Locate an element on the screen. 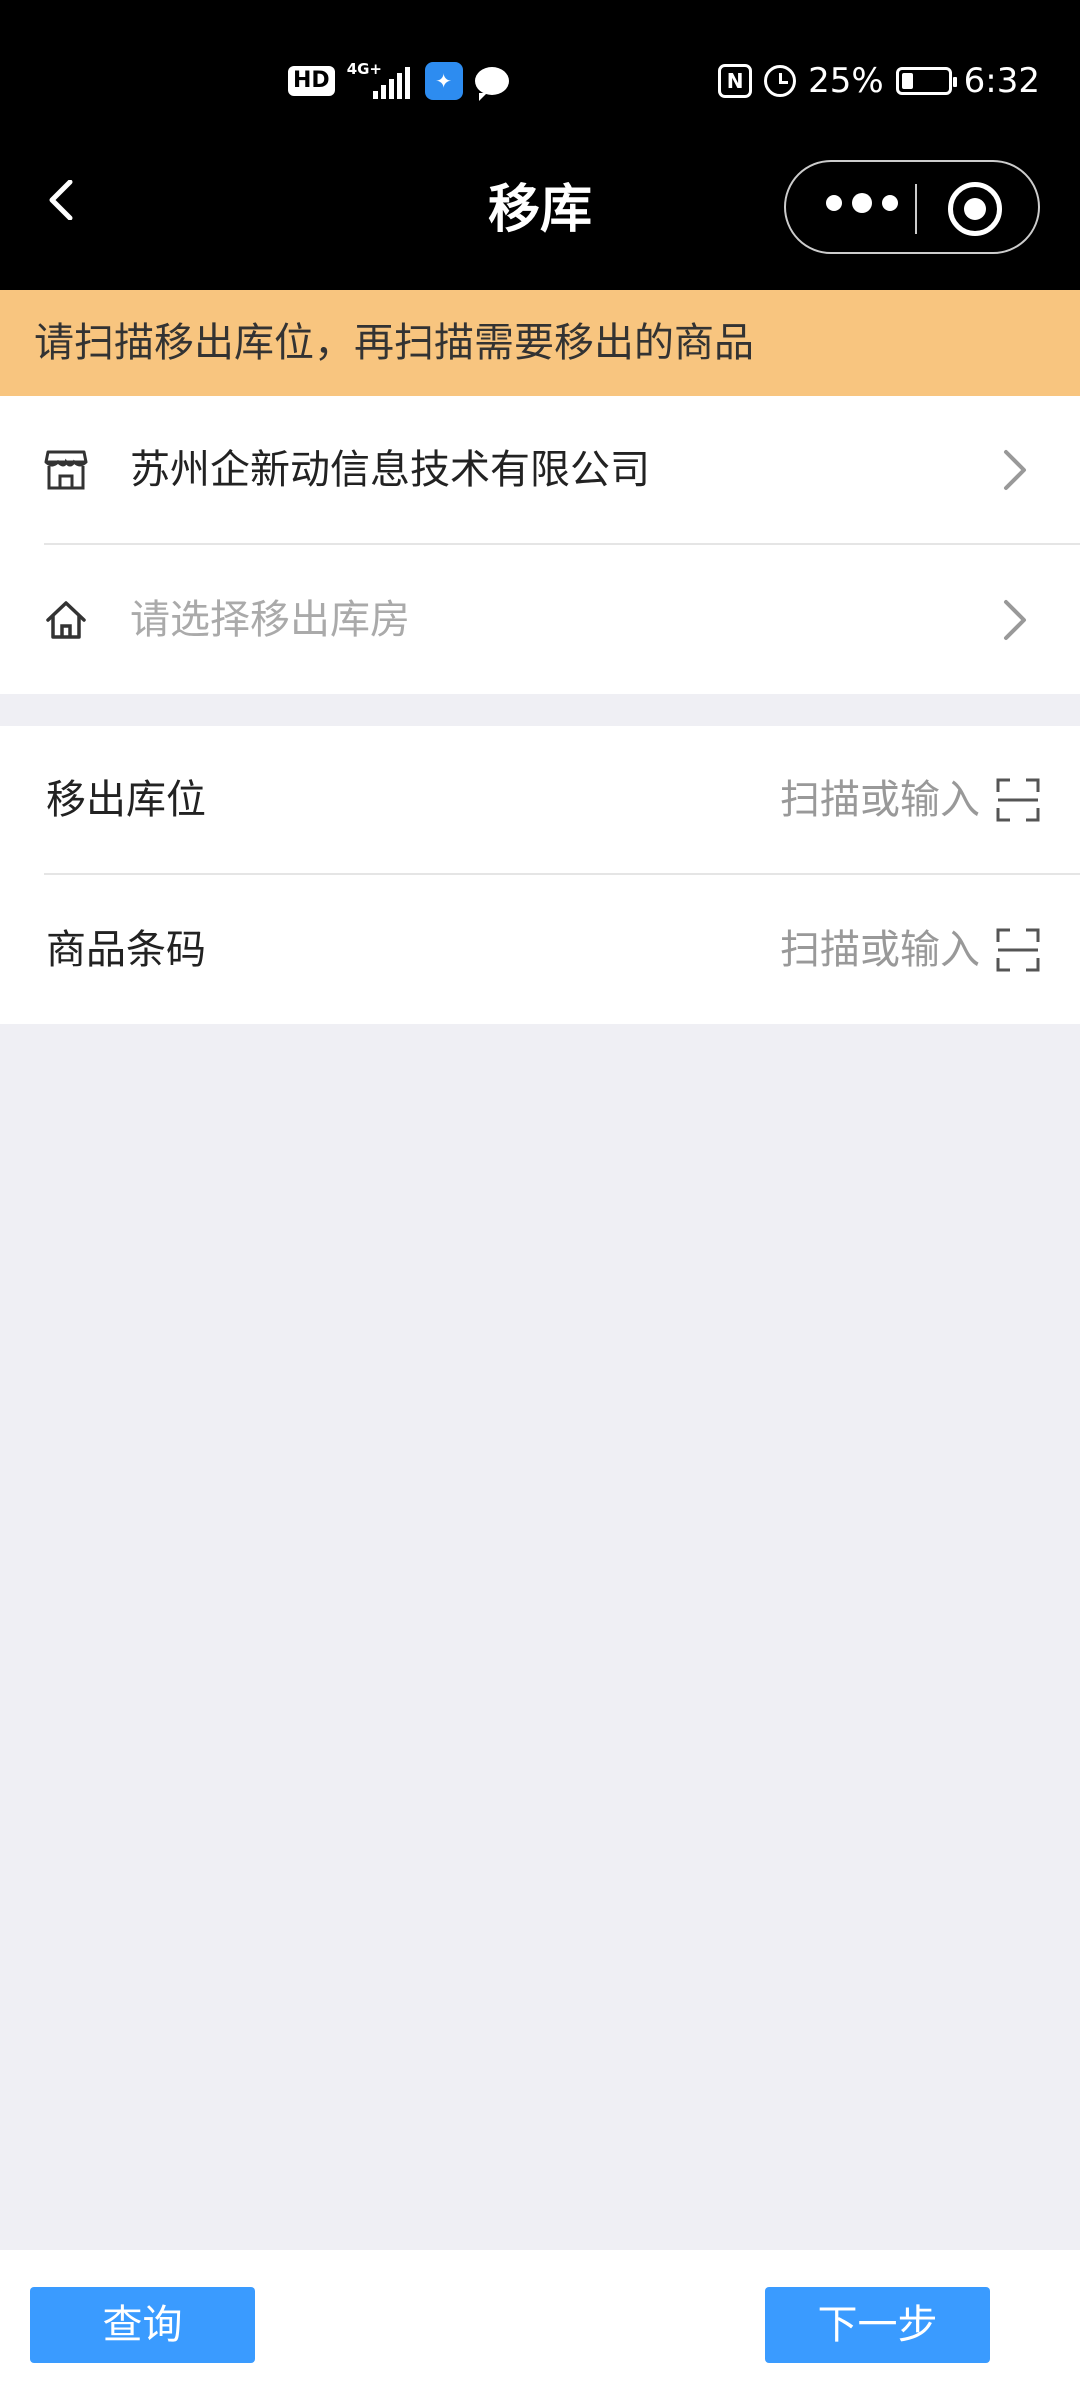  chat-notification-icon is located at coordinates (491, 84).